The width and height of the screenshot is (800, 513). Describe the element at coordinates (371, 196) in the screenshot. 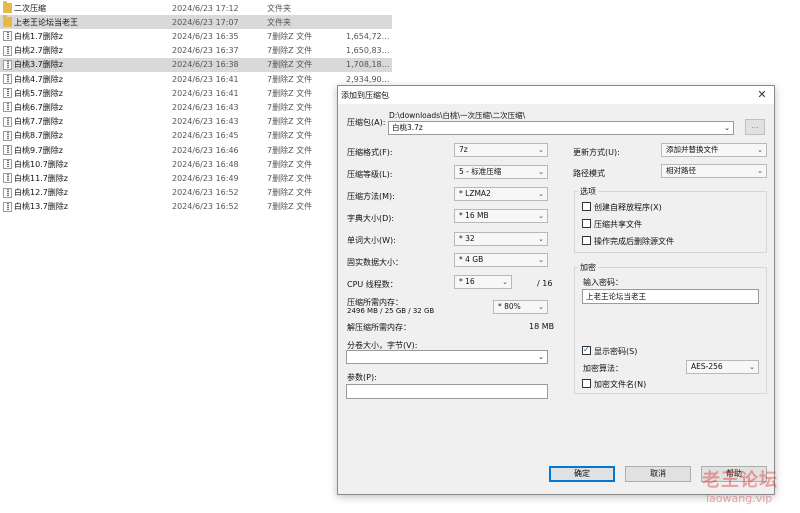

I see `method-label: 压缩方法(M):` at that location.